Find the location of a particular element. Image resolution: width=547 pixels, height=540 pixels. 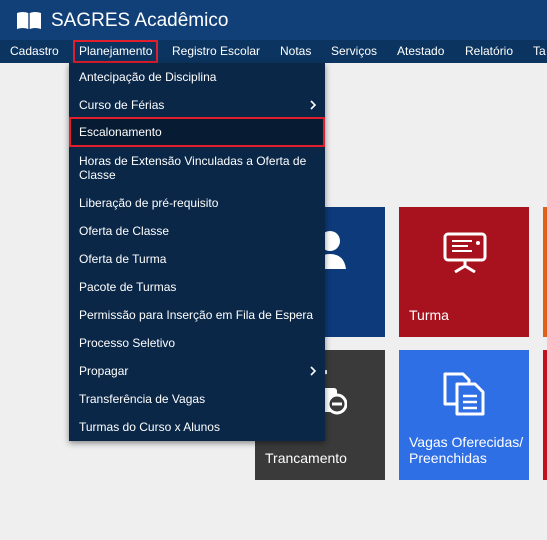

dropdown-item-pacote-turmas: Pacote de Turmas is located at coordinates (197, 287).